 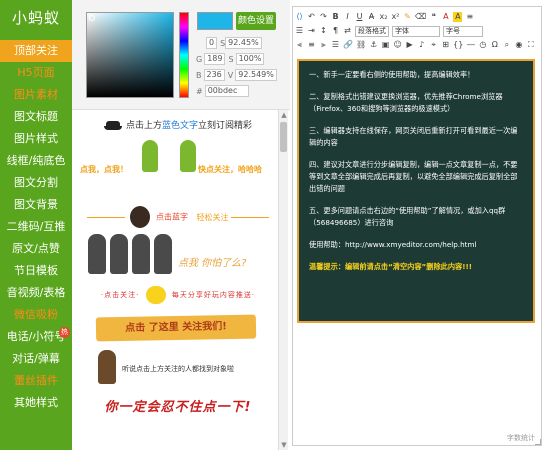 I want to click on template-subscribe: 点击上方蓝色文字立刻订阅精彩, so click(x=178, y=124).